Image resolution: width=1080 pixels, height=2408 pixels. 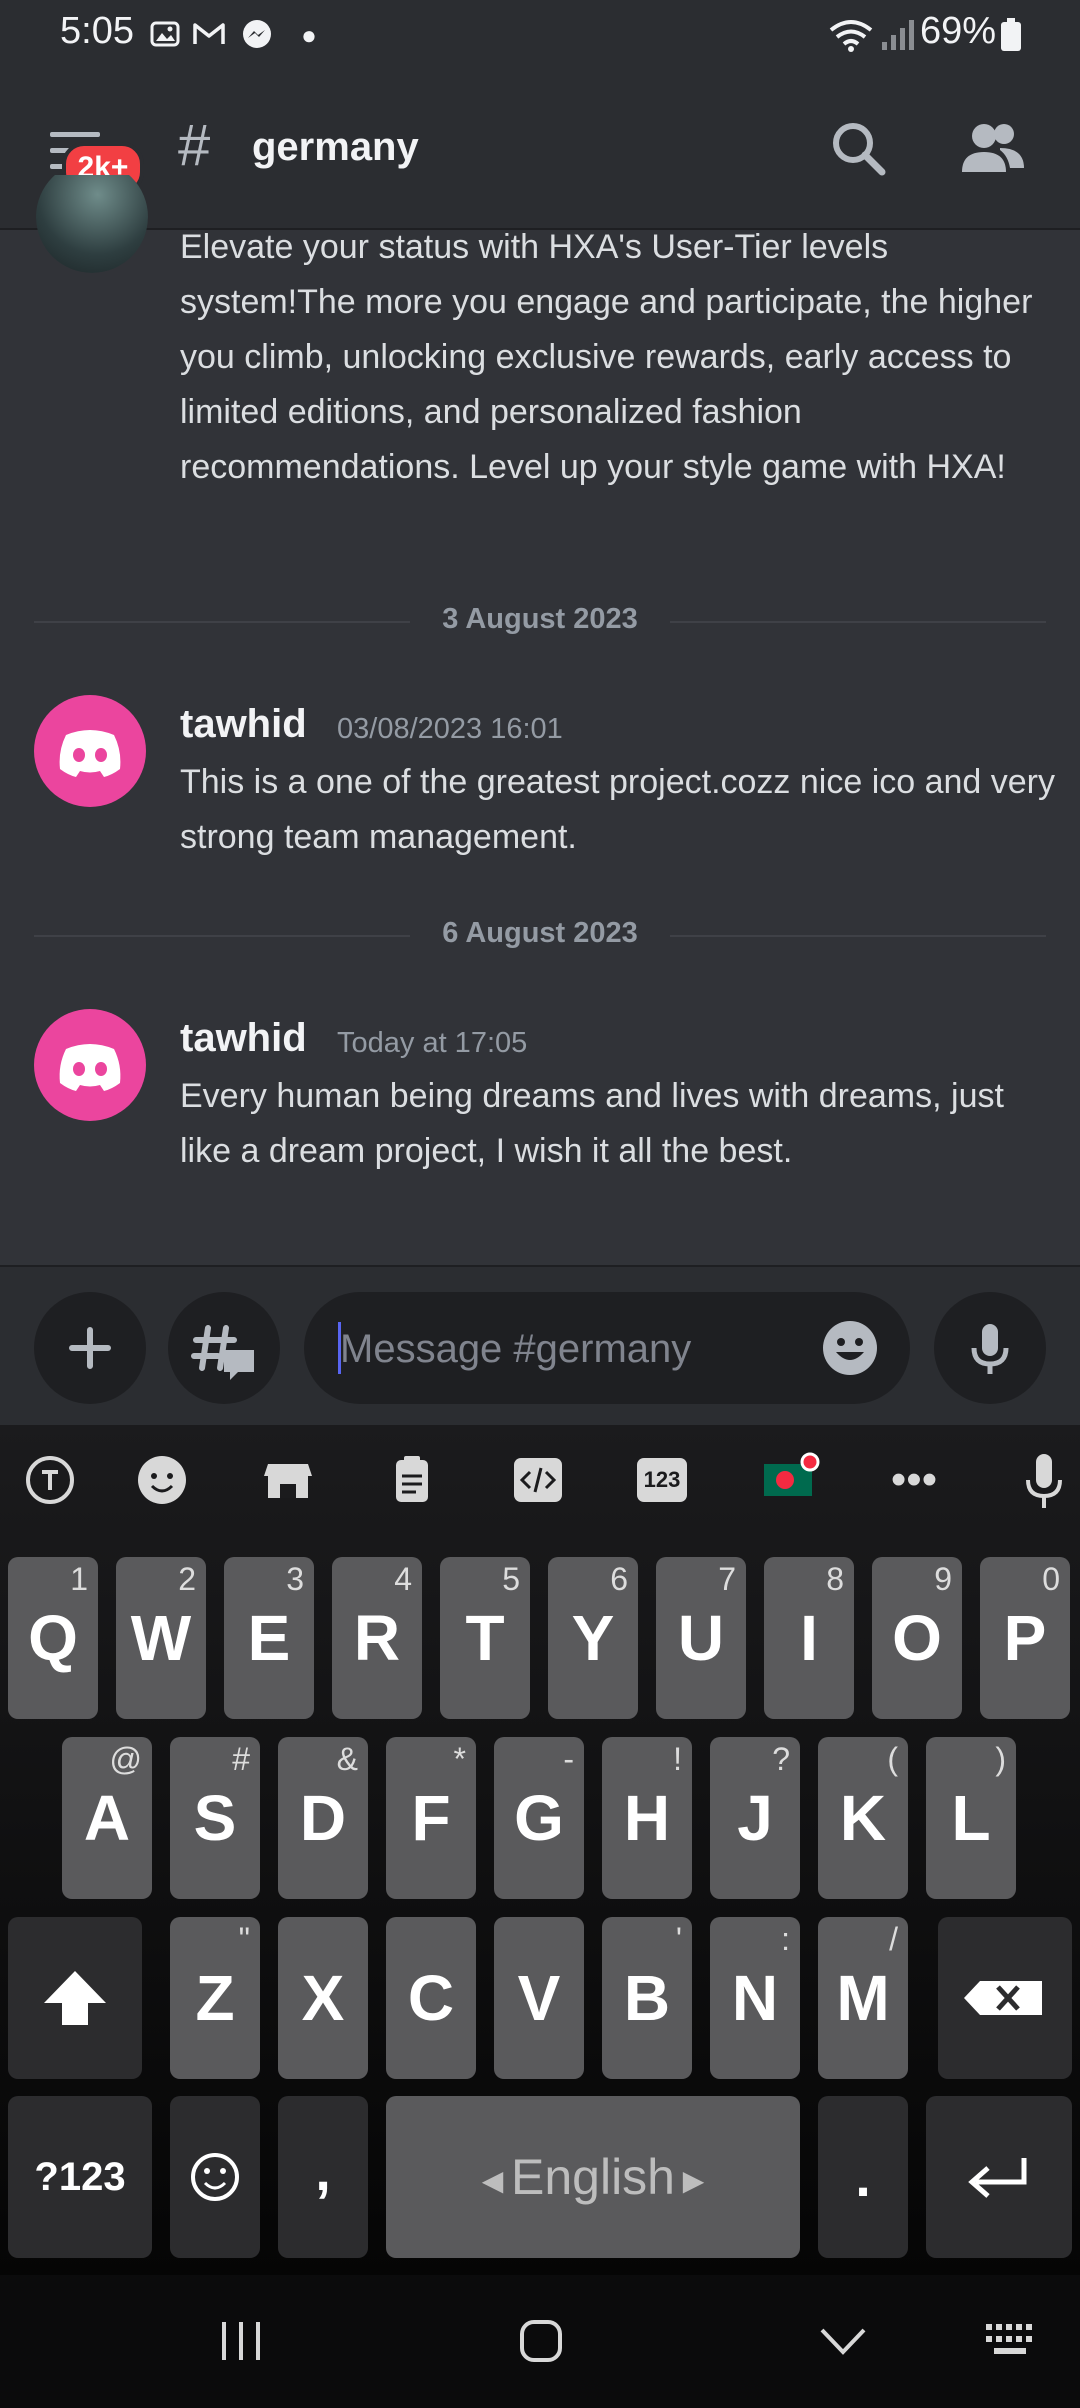 I want to click on bangladesh-flag-icon, so click(x=789, y=1480).